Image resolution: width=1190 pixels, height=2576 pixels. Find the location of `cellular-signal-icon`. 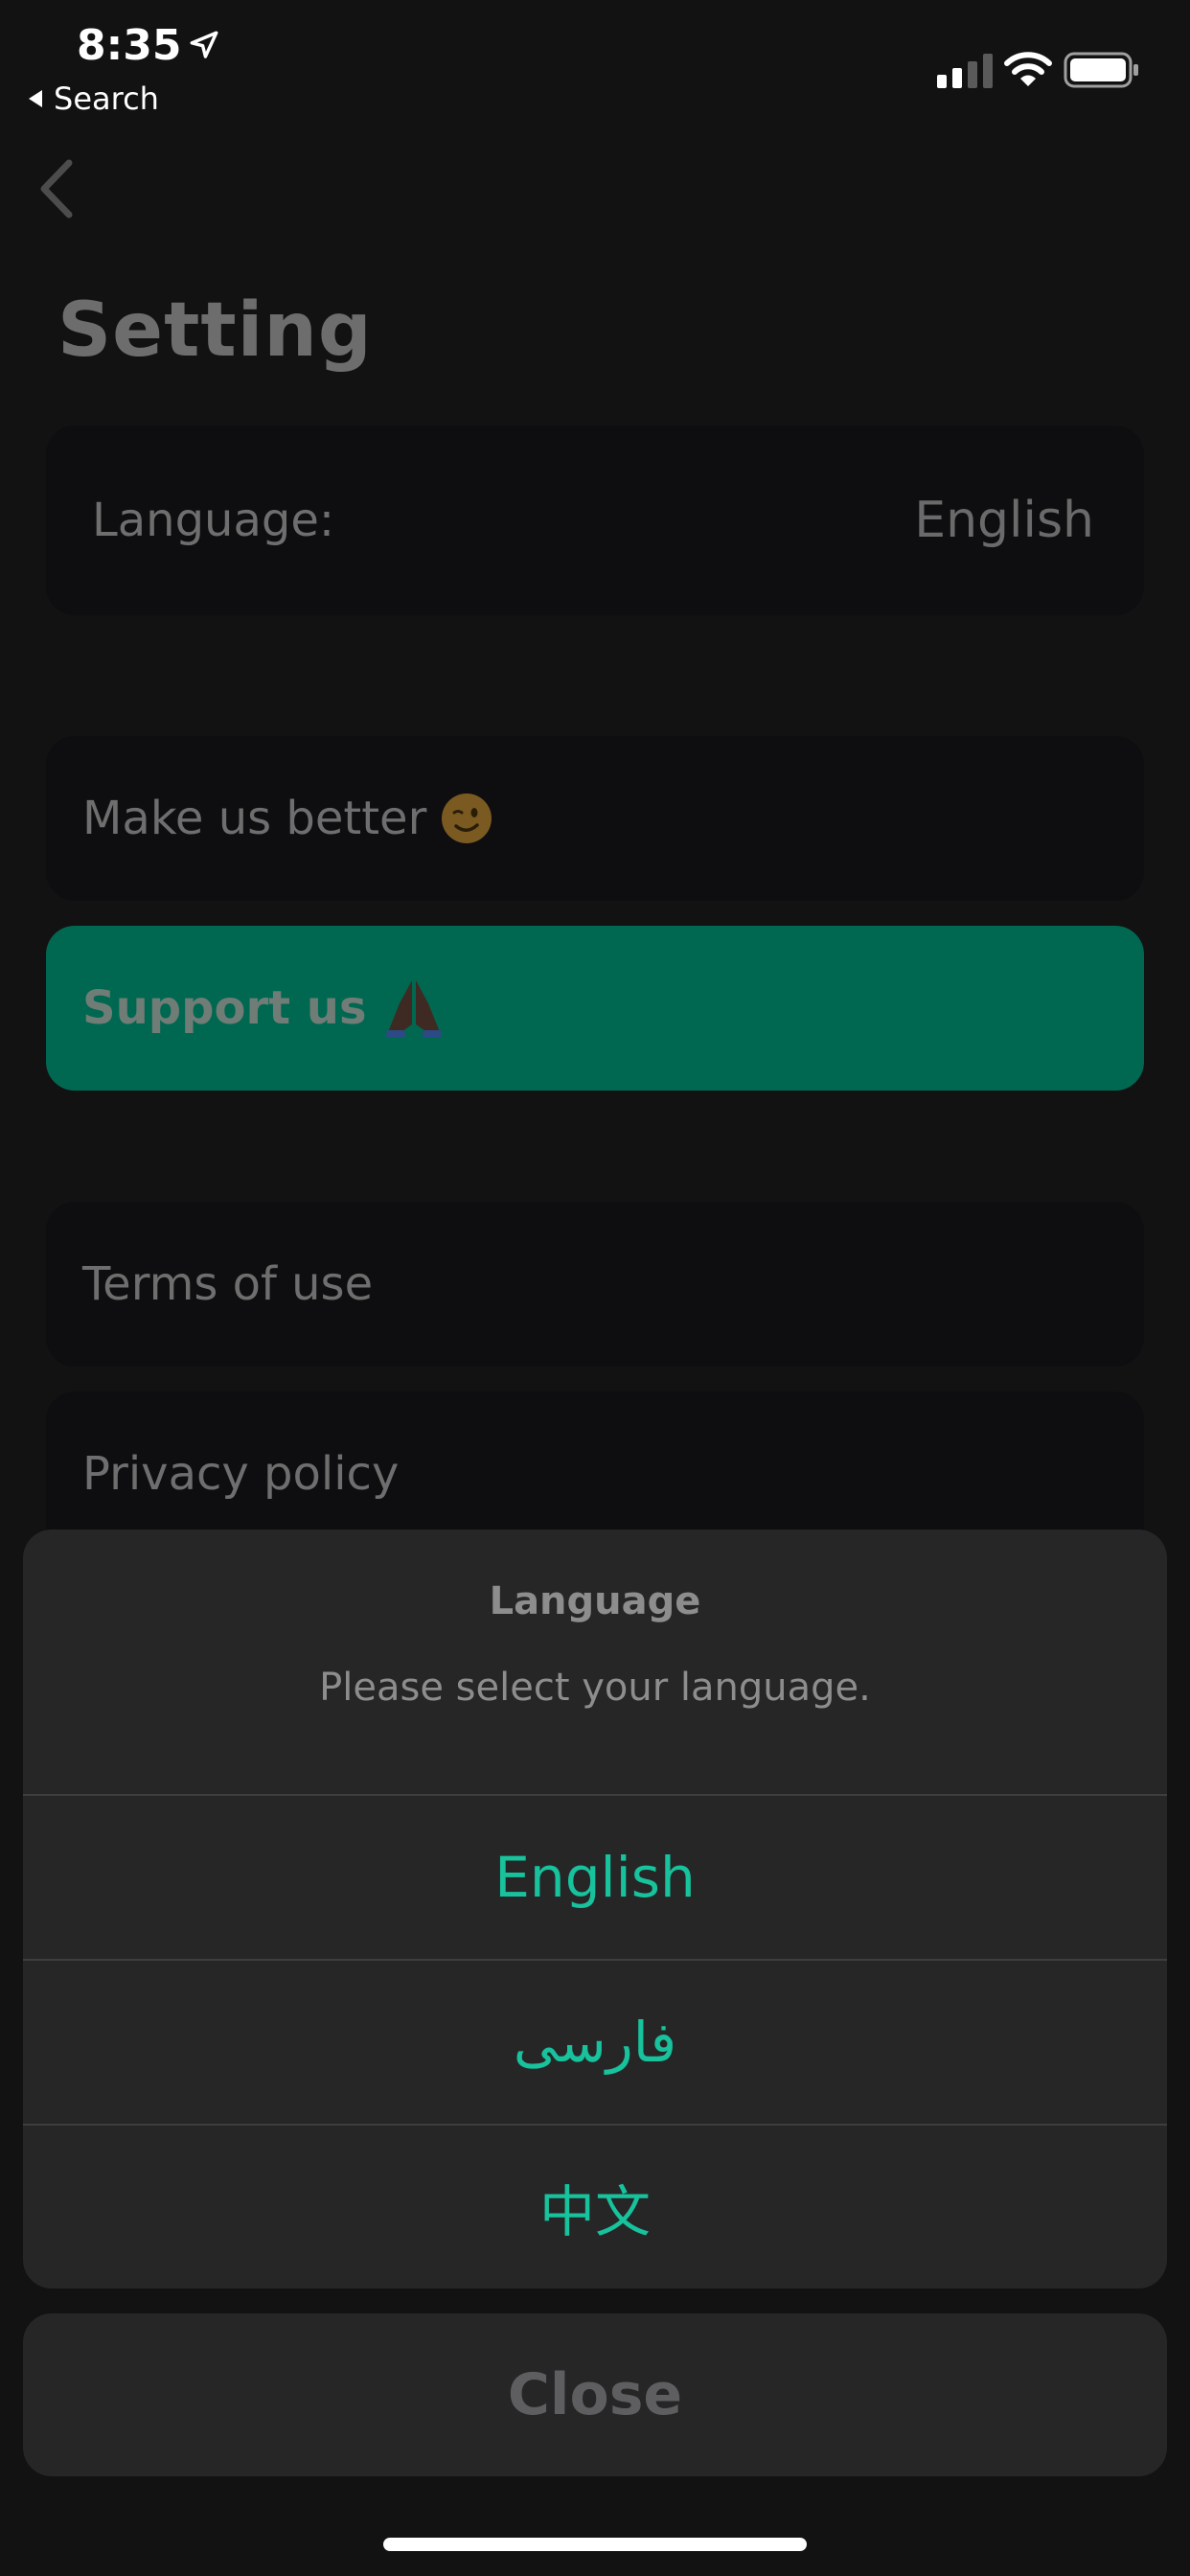

cellular-signal-icon is located at coordinates (965, 71).